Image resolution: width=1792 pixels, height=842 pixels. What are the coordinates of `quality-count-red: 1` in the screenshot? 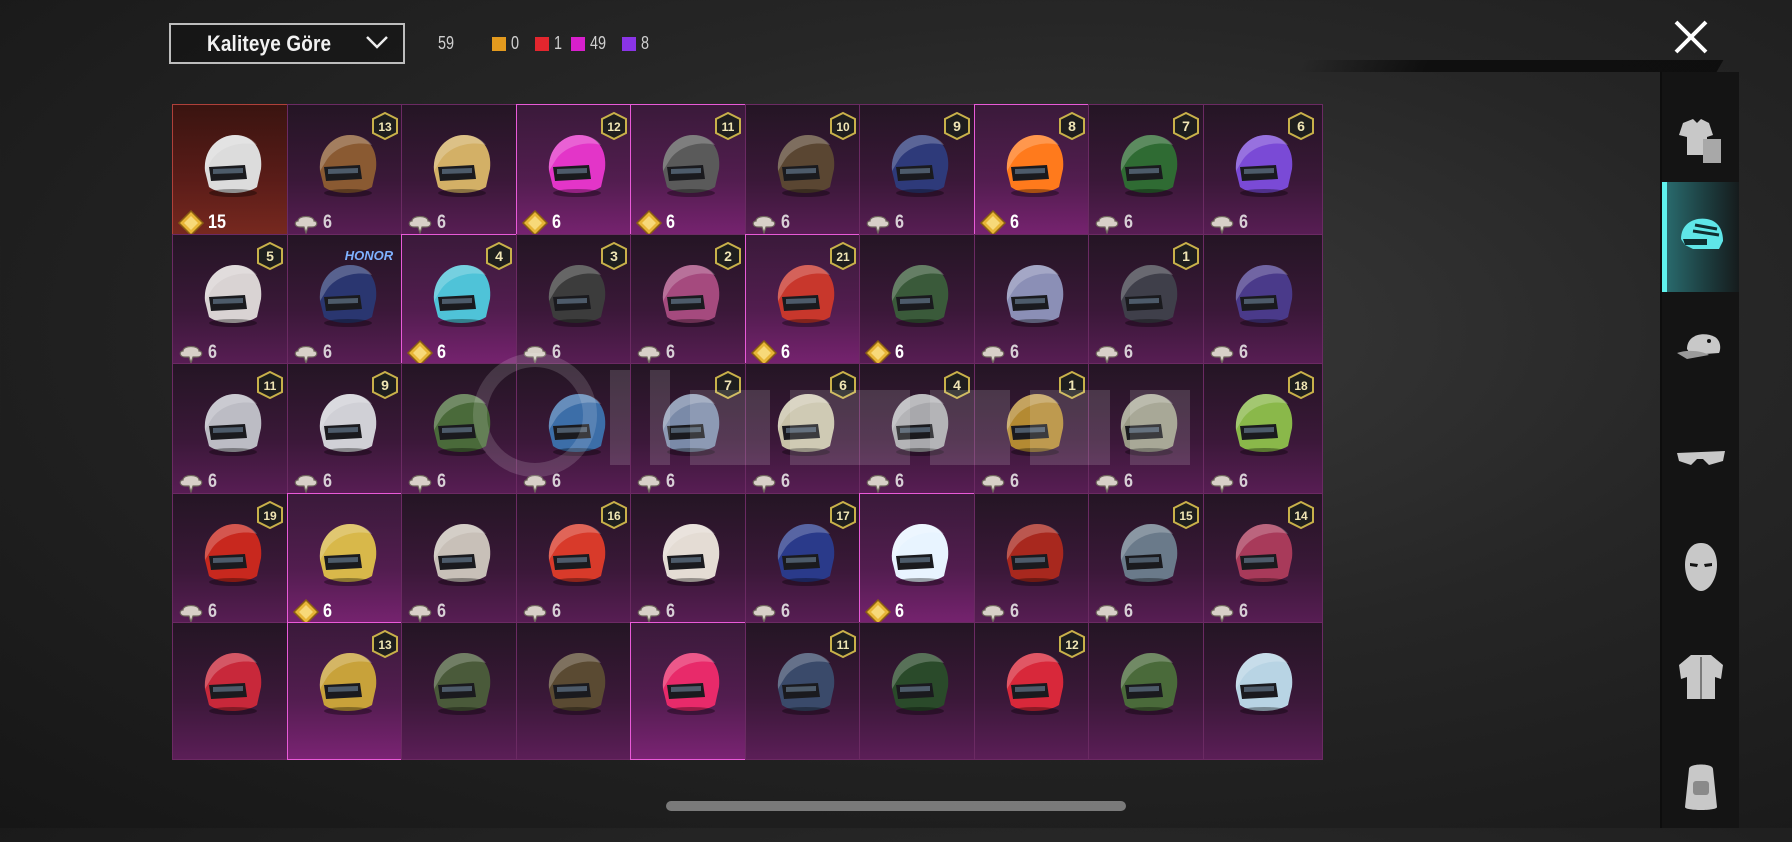 It's located at (549, 43).